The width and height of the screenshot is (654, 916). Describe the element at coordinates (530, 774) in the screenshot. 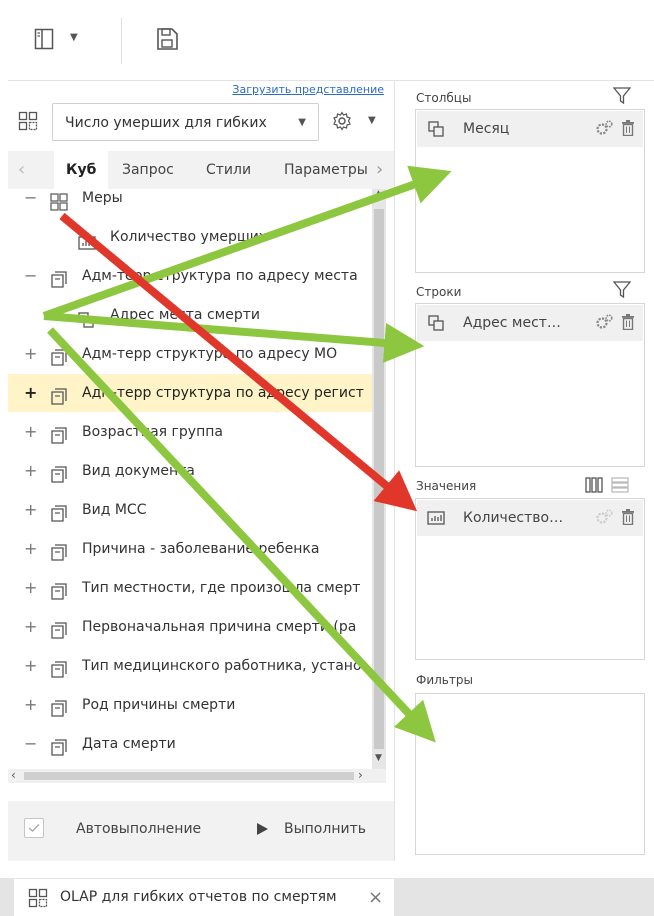

I see `filters-drop-zone` at that location.